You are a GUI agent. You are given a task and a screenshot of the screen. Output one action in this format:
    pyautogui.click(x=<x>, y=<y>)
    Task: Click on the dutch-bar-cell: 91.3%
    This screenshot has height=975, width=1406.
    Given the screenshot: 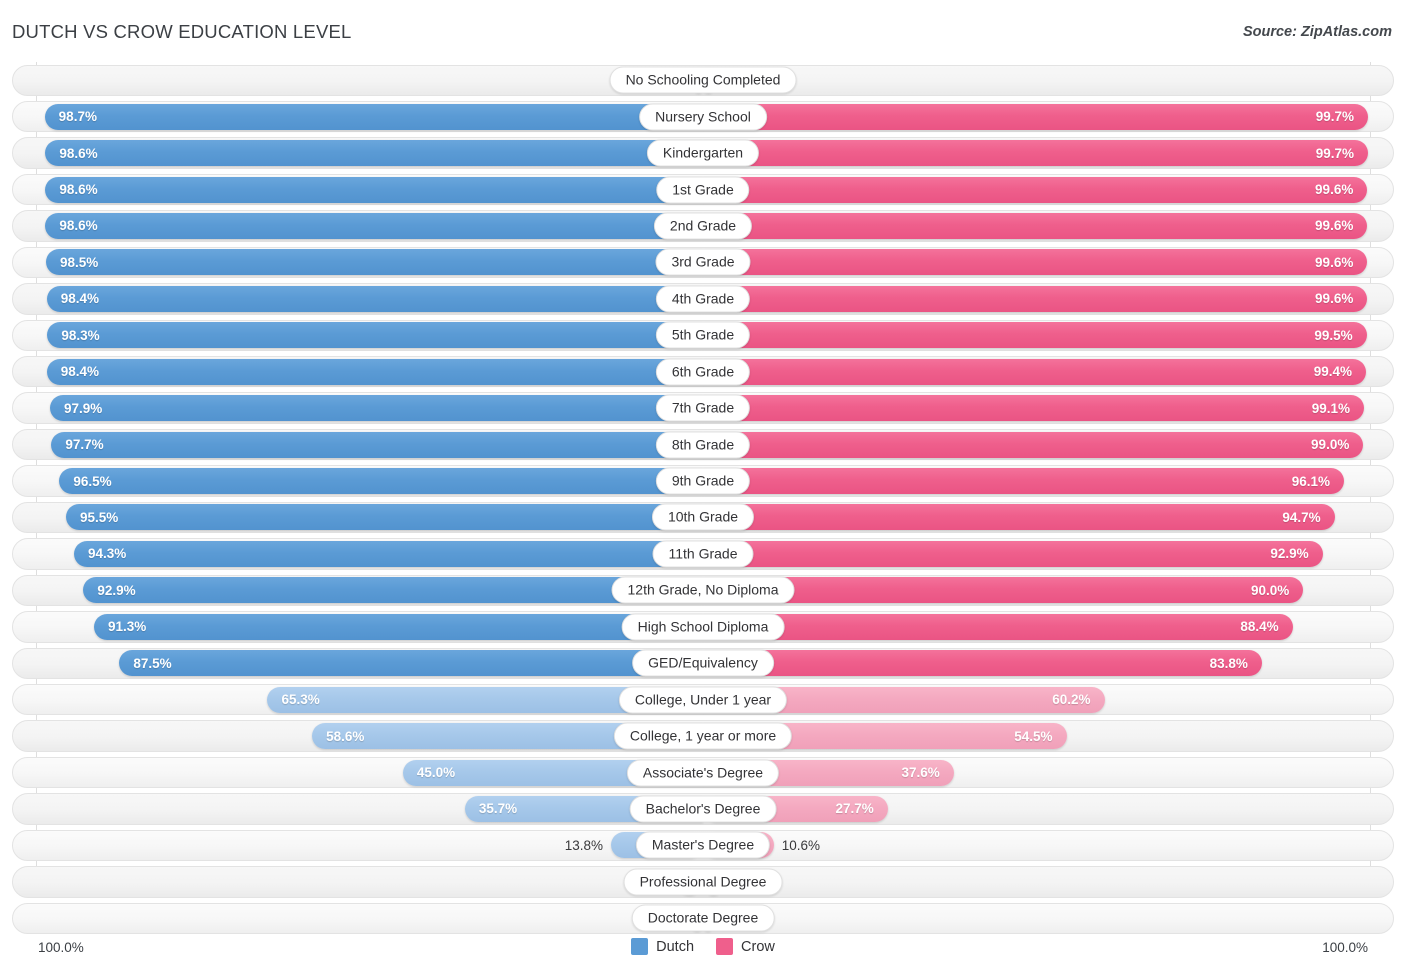 What is the action you would take?
    pyautogui.click(x=369, y=627)
    